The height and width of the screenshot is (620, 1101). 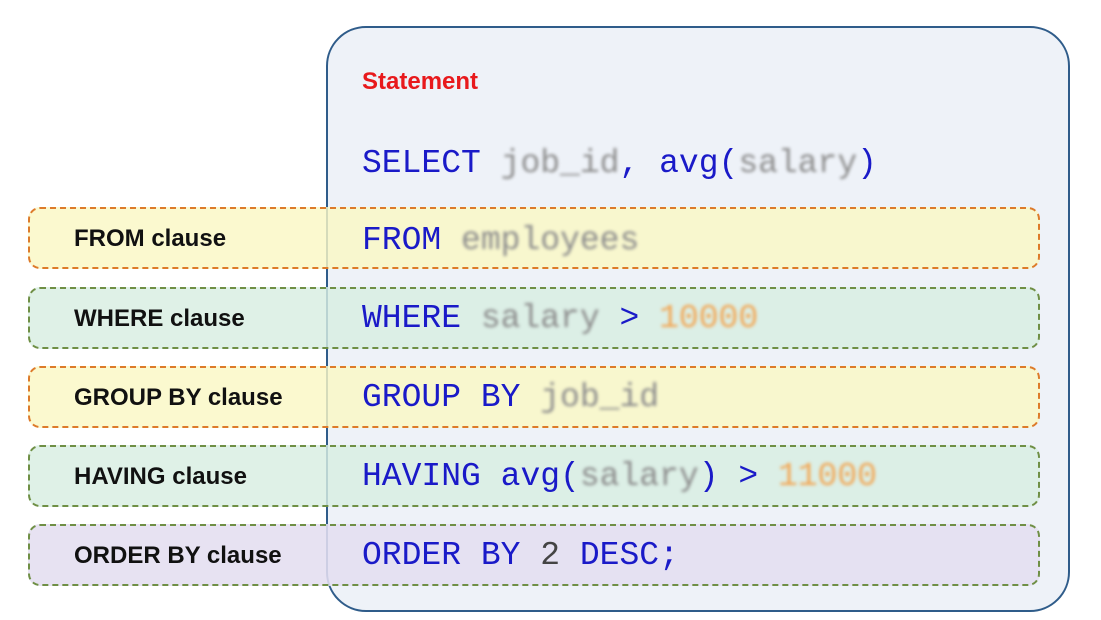 I want to click on having-close-paren: ), so click(x=708, y=476).